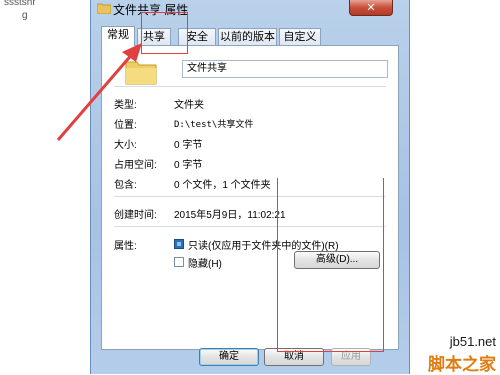 The width and height of the screenshot is (500, 375). I want to click on watermark-url: jb51.net, so click(472, 341).